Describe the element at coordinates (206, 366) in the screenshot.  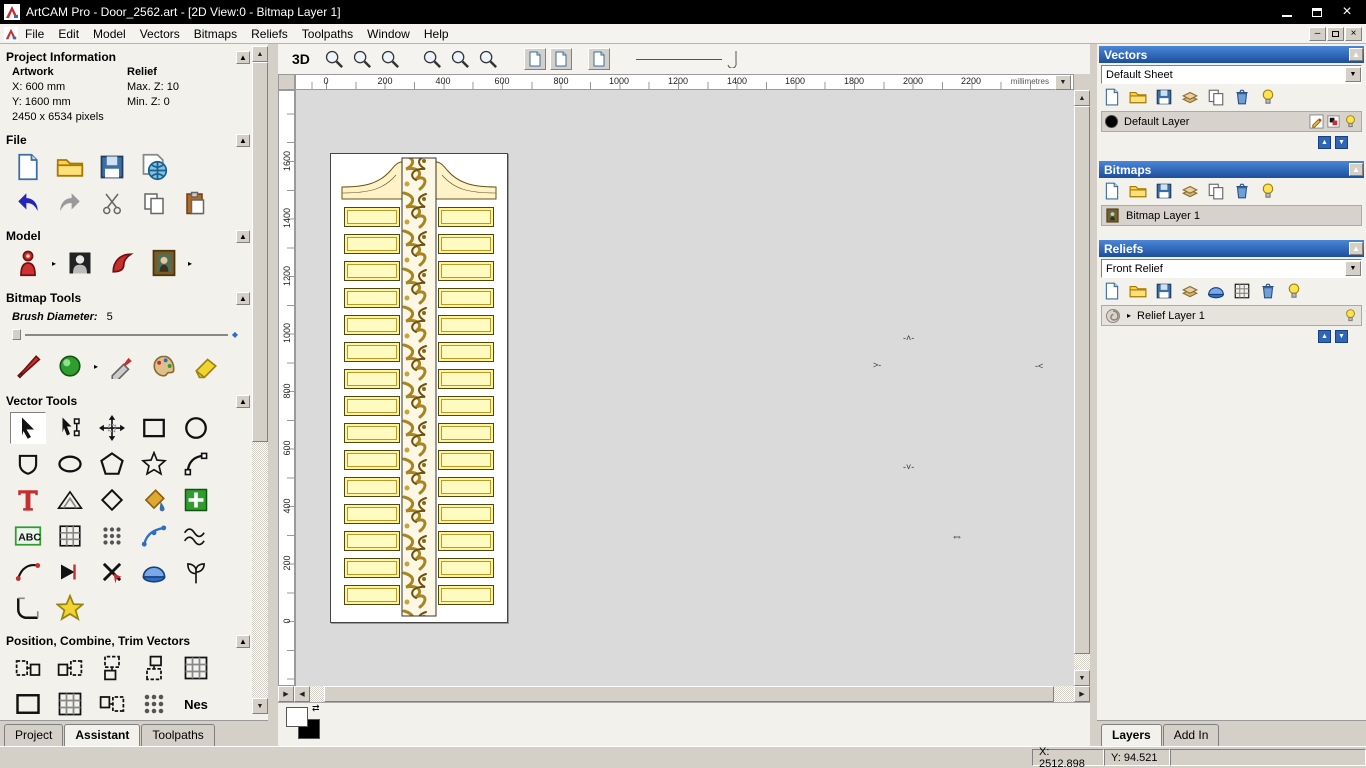
I see `eraser-button` at that location.